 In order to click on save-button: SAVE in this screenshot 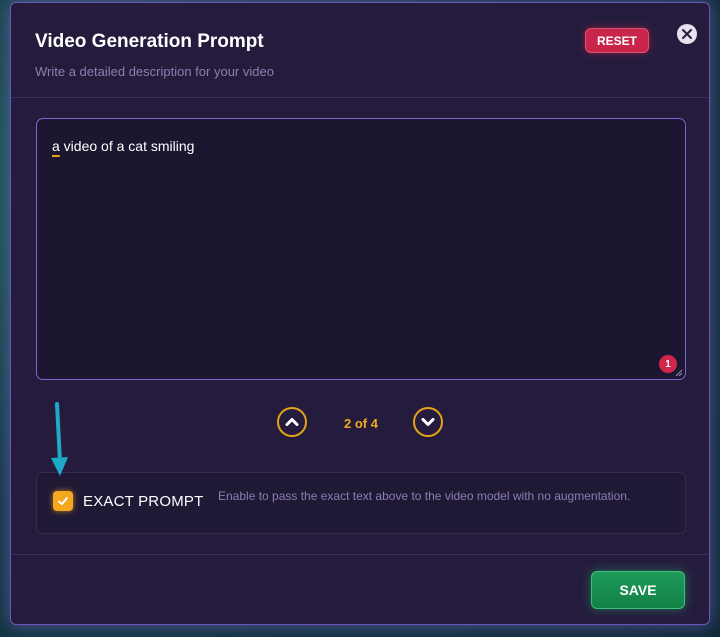, I will do `click(638, 590)`.